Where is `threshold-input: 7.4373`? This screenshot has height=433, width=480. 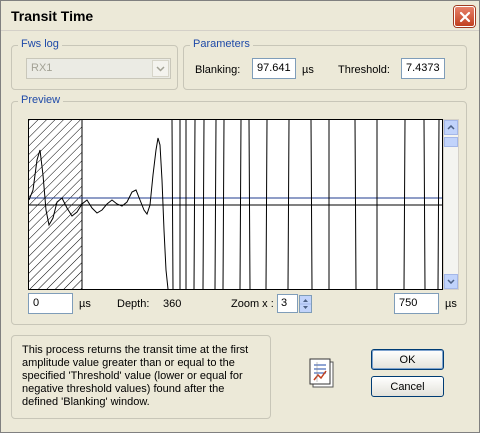
threshold-input: 7.4373 is located at coordinates (423, 68).